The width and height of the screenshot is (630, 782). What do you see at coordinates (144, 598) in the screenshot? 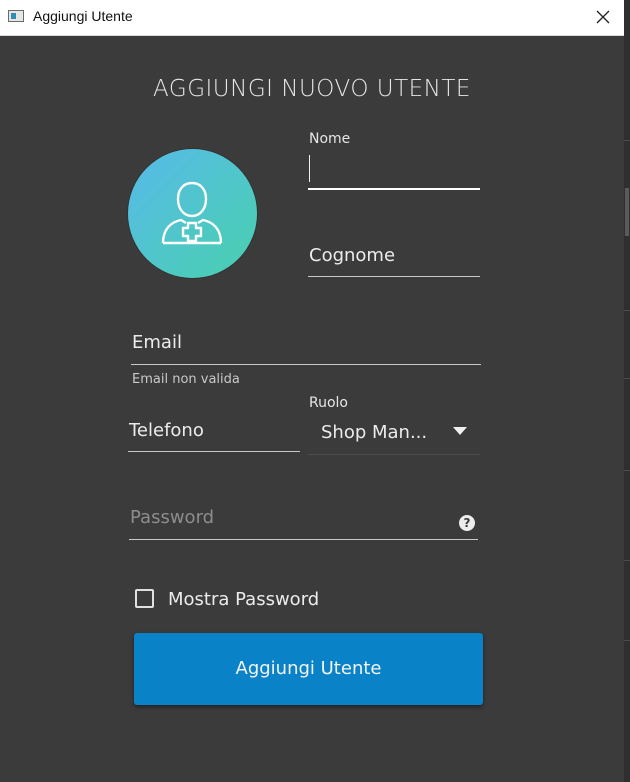
I see `show-password-checkbox` at bounding box center [144, 598].